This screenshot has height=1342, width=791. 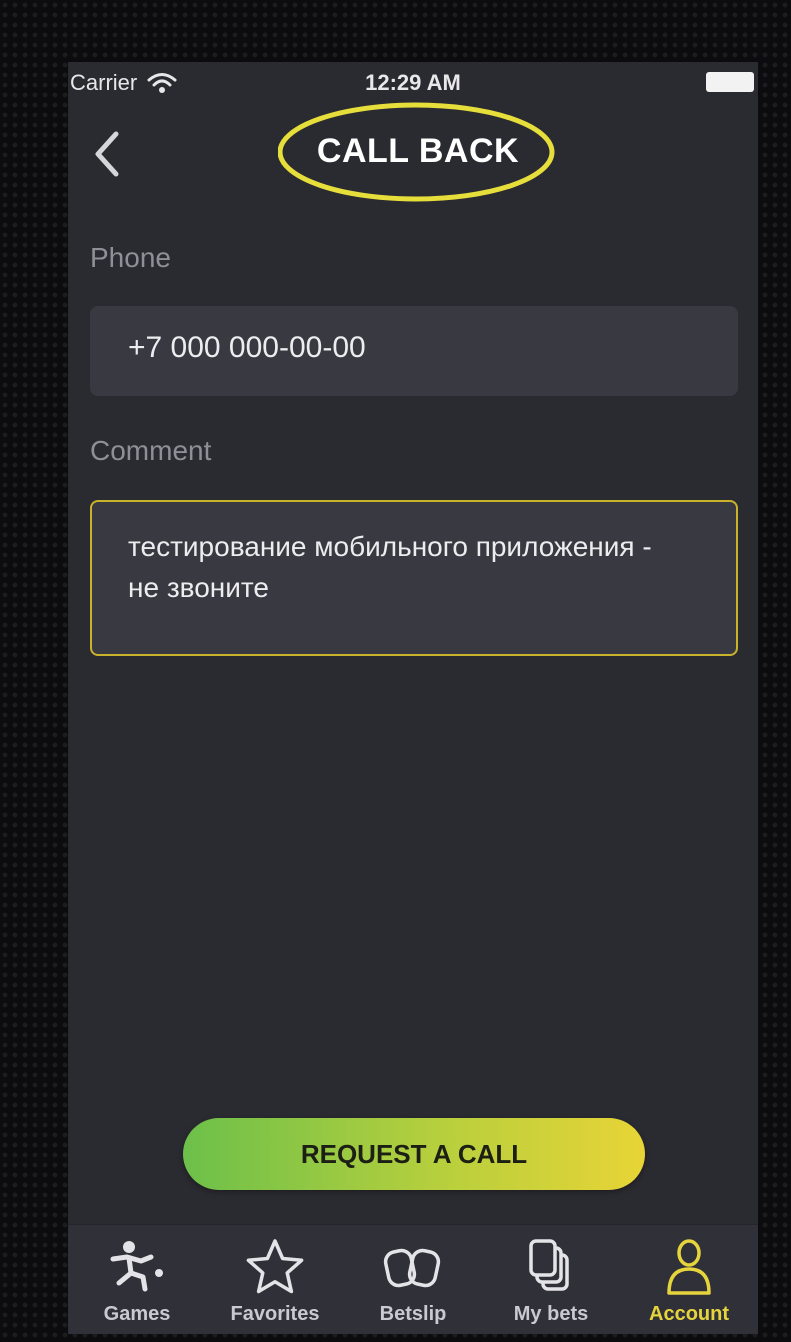 I want to click on request-call-button: REQUEST A CALL, so click(x=414, y=1154).